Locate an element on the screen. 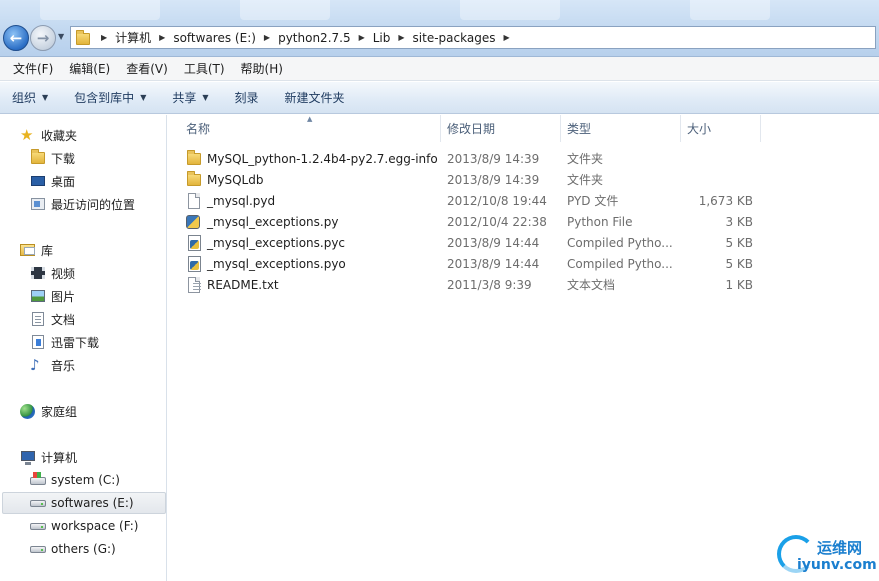  nav-favorites: ★ 收藏夹 is located at coordinates (48, 135).